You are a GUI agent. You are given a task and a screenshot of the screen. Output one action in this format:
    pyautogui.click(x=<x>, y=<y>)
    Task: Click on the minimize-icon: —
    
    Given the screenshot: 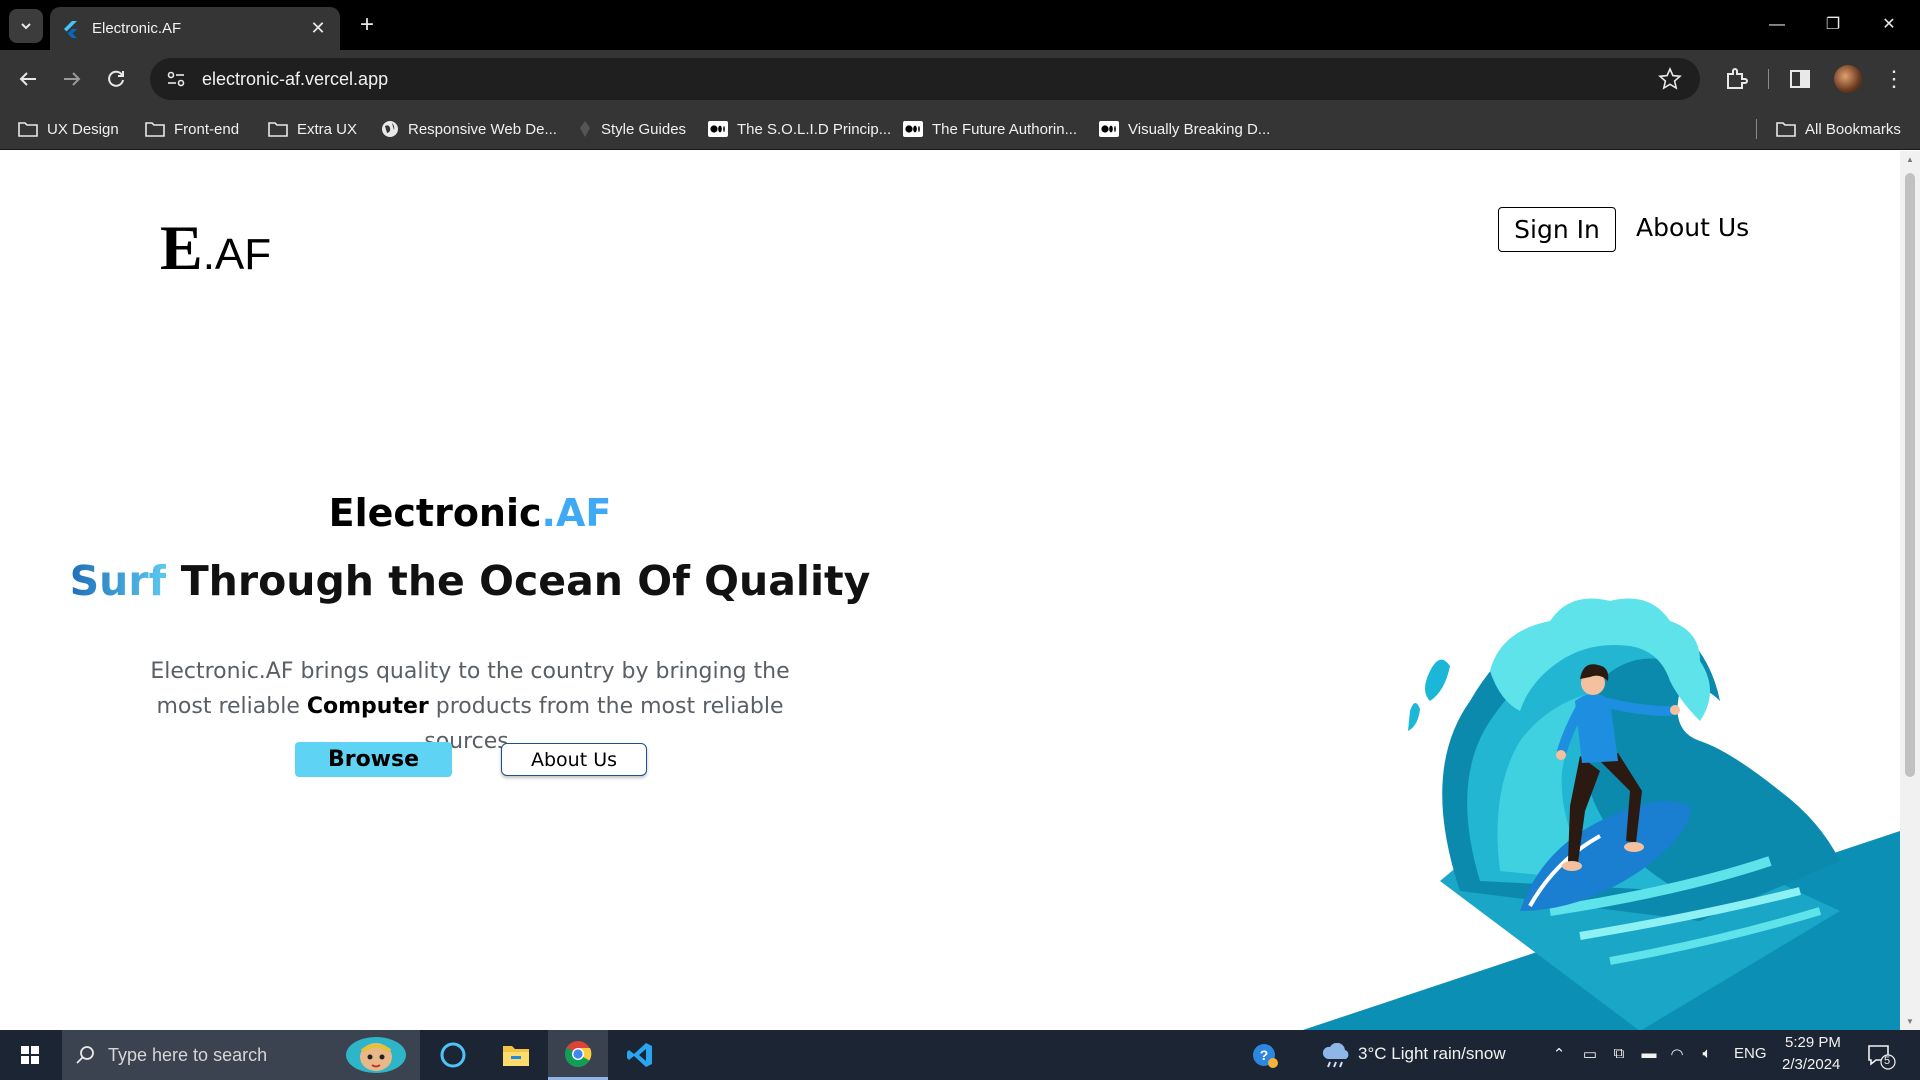 What is the action you would take?
    pyautogui.click(x=1777, y=25)
    